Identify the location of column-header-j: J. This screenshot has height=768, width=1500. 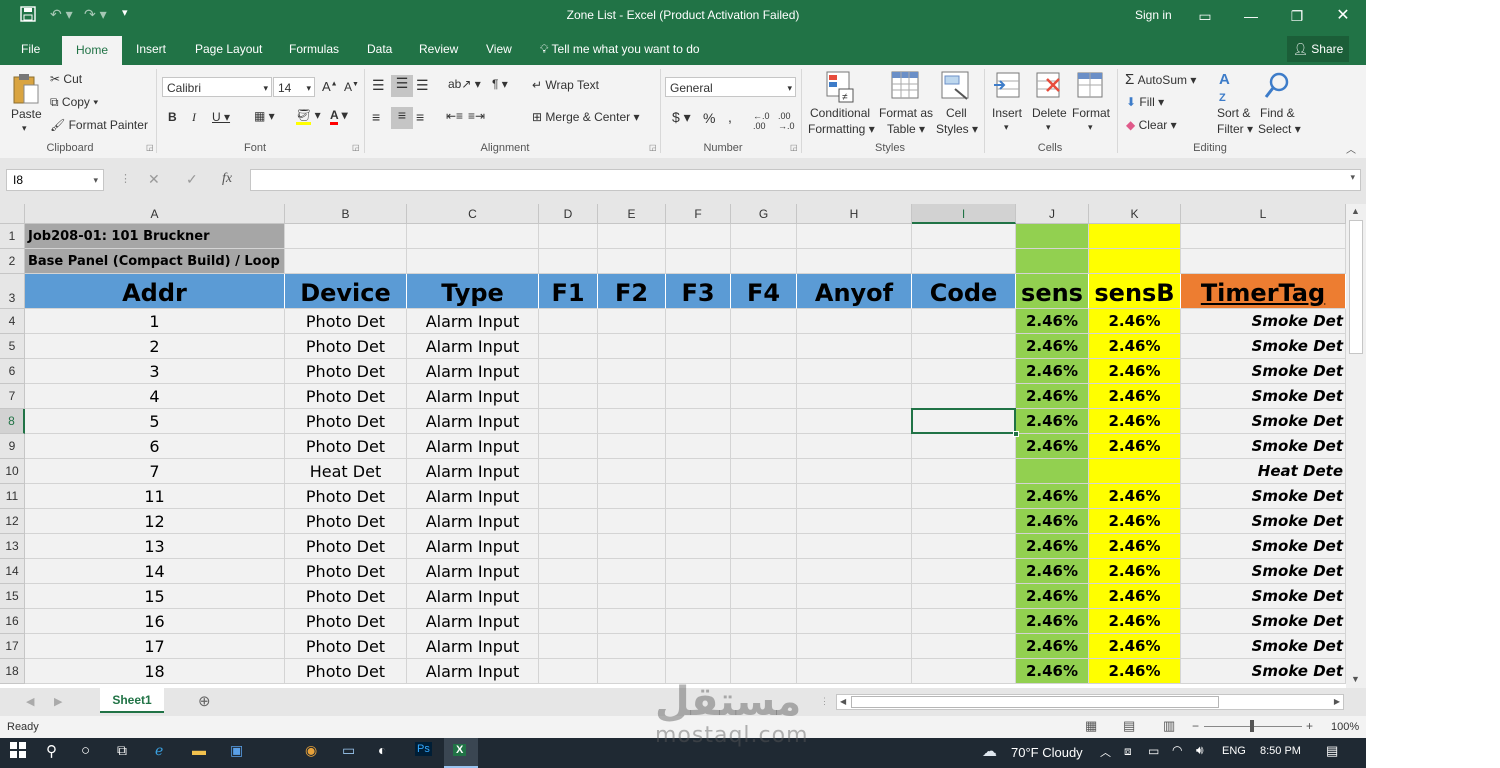
(1052, 214).